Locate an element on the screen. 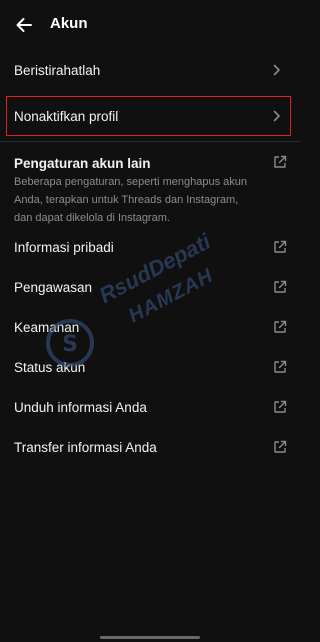 The width and height of the screenshot is (320, 642). divider is located at coordinates (150, 141).